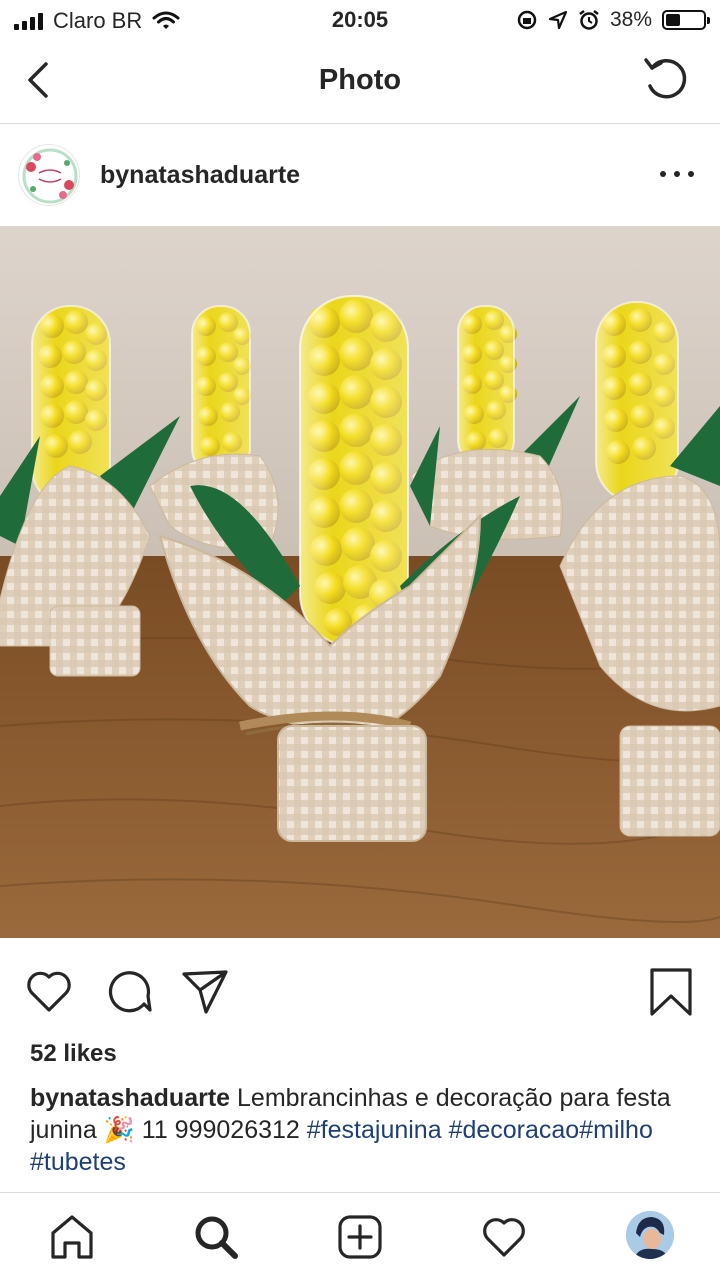 The image size is (720, 1280). Describe the element at coordinates (677, 174) in the screenshot. I see `more-horizontal-icon` at that location.